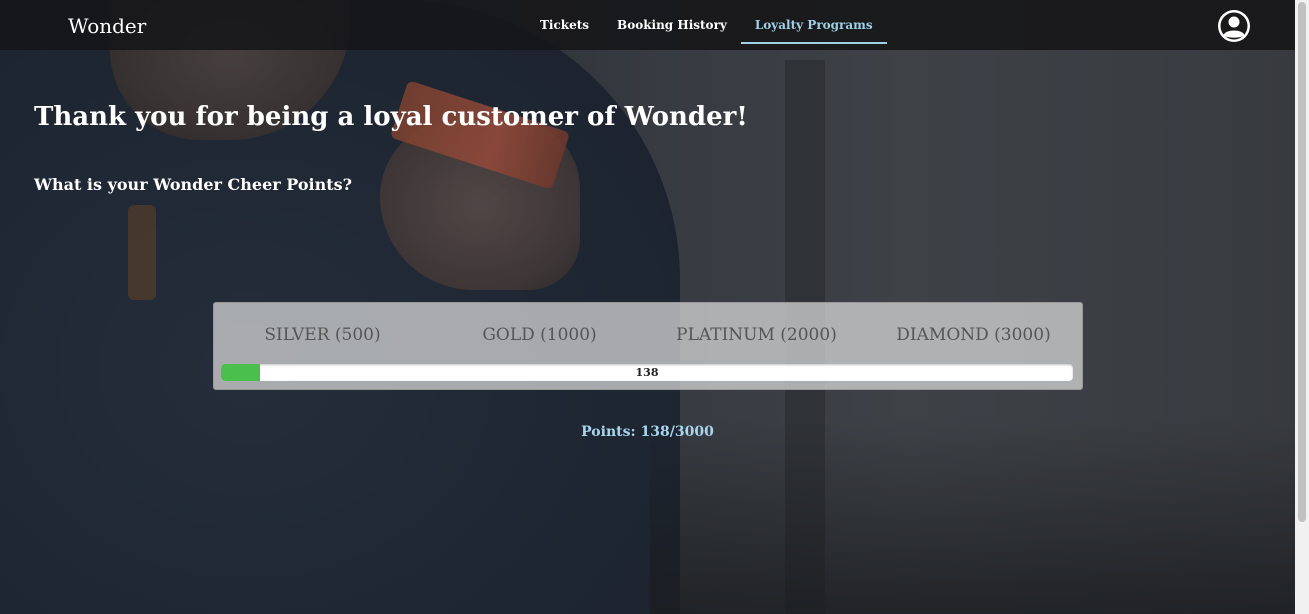  I want to click on page-scrollbar, so click(1302, 307).